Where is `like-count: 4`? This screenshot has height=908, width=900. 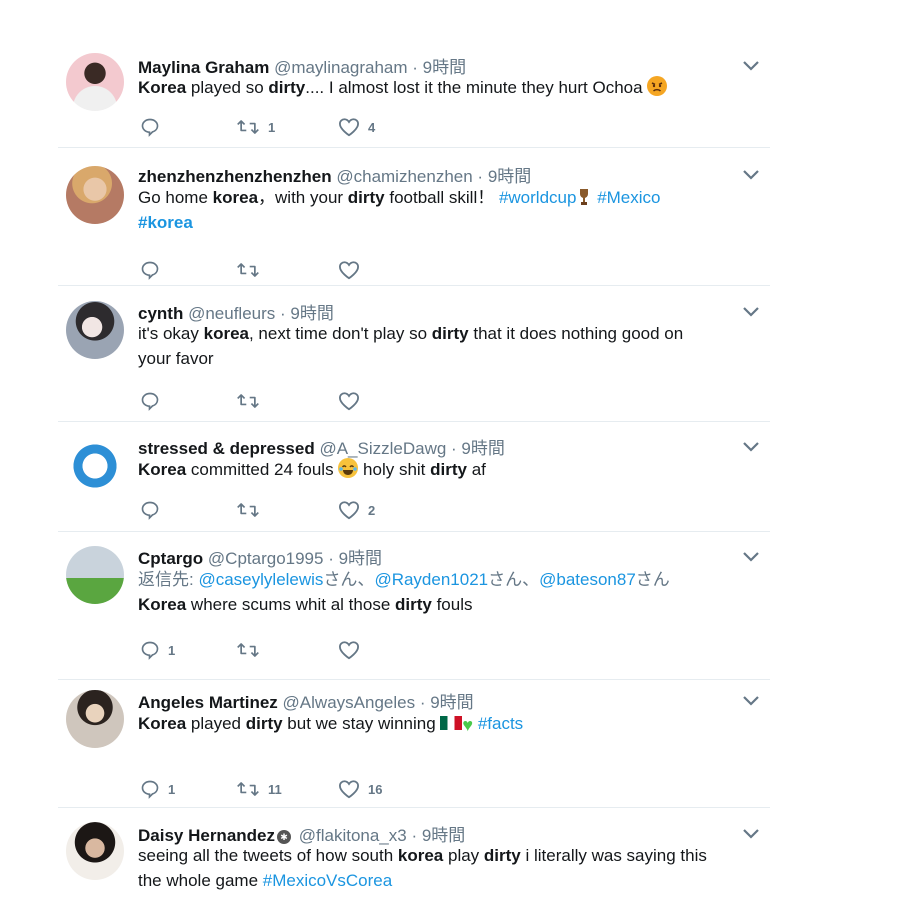 like-count: 4 is located at coordinates (372, 127).